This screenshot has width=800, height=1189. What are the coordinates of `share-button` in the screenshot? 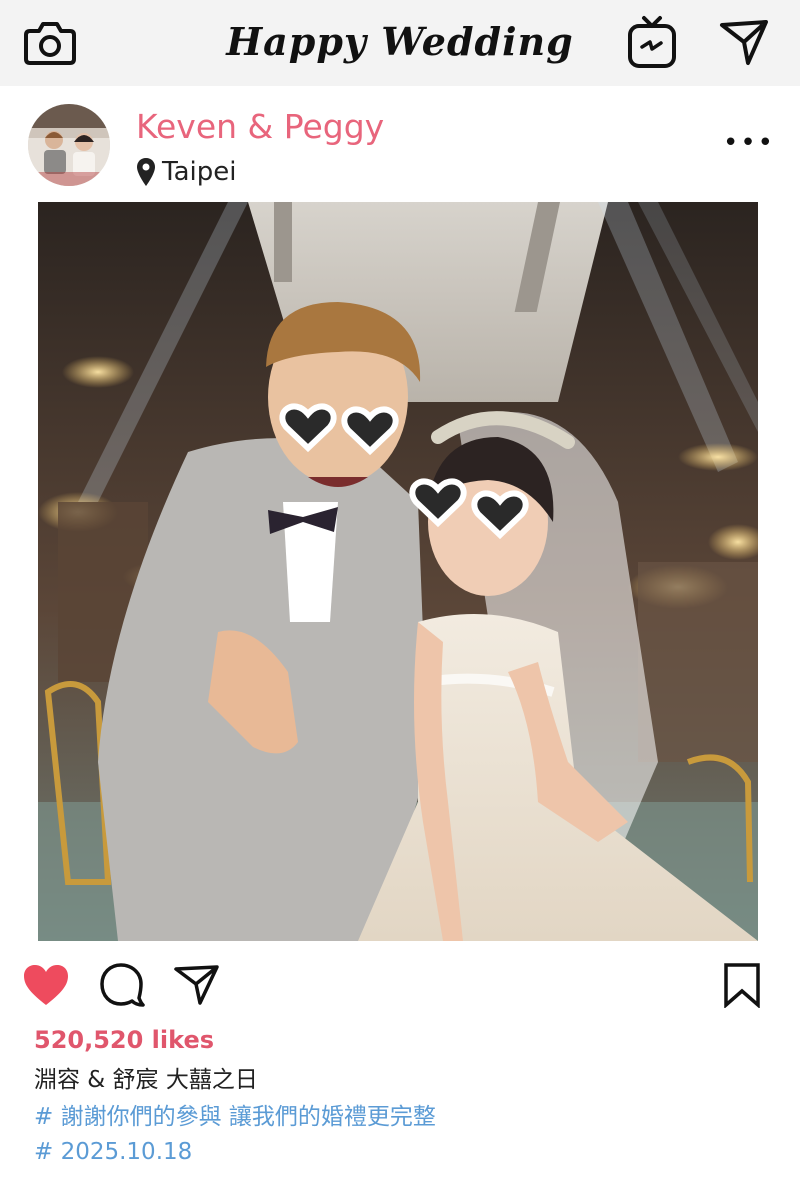 It's located at (196, 985).